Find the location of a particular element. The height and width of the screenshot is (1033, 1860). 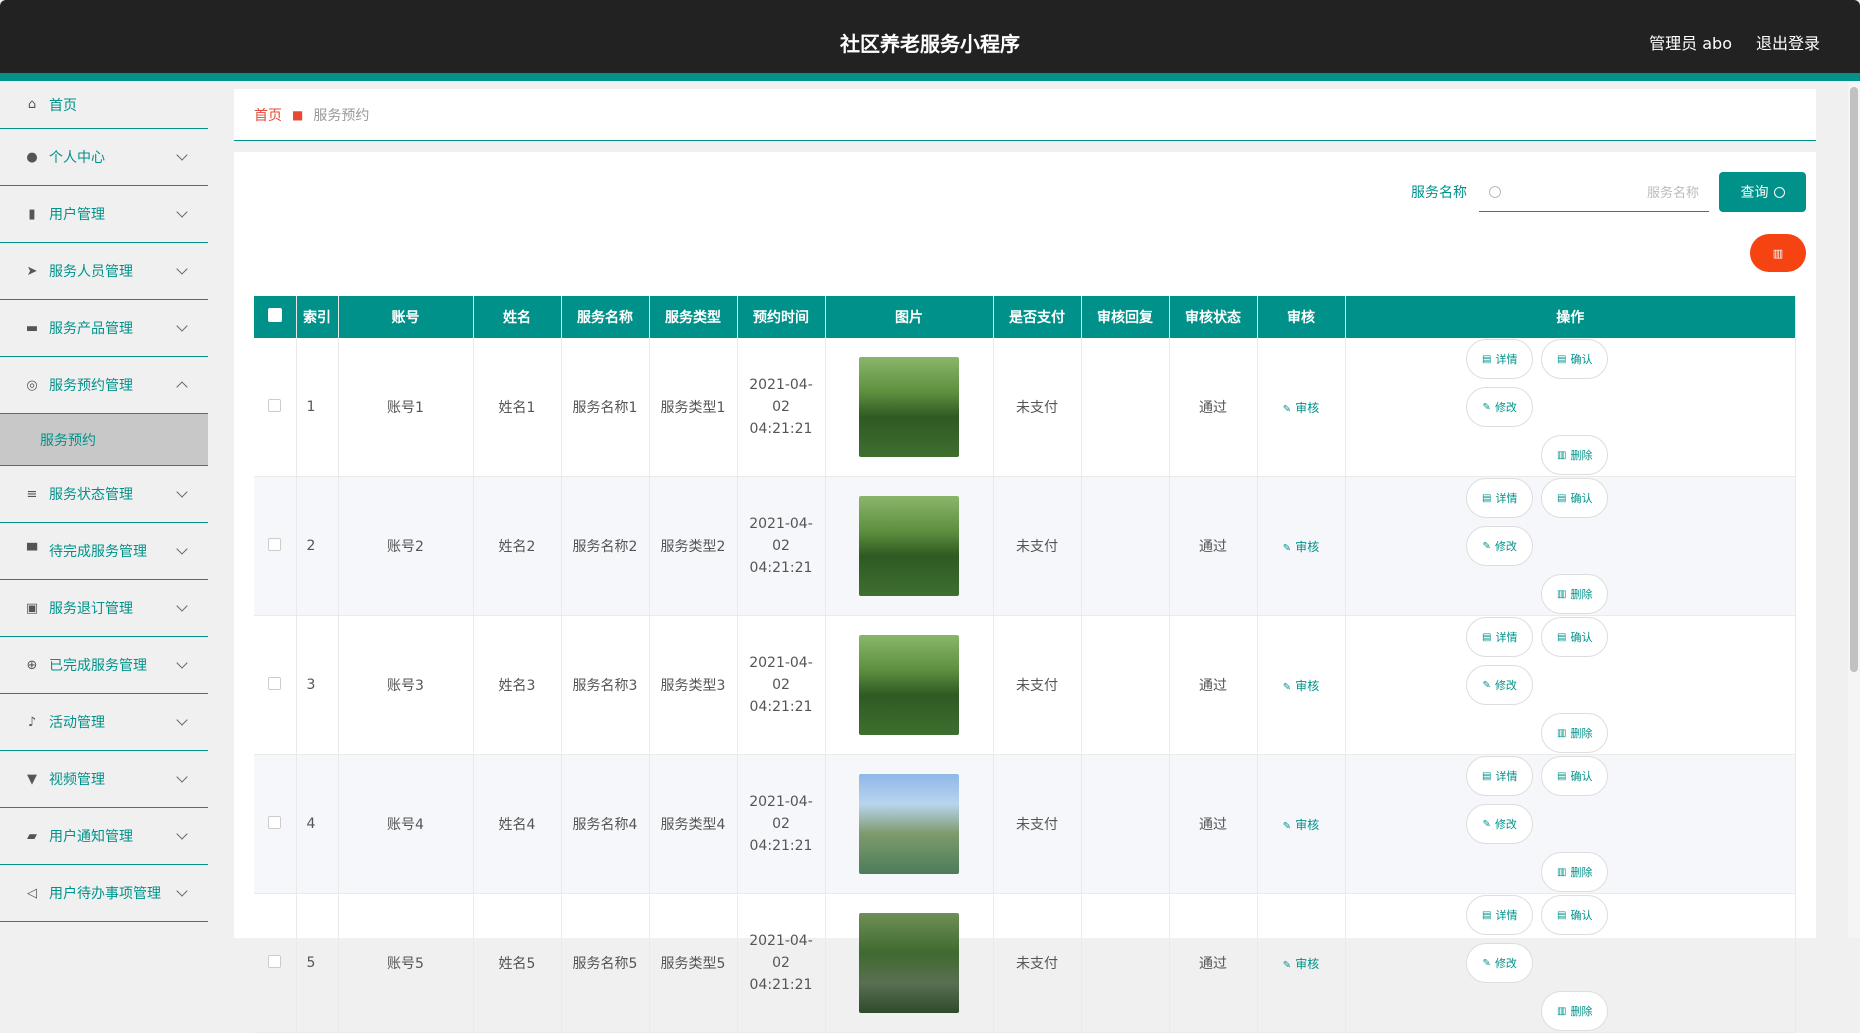

row-reply is located at coordinates (1125, 963).